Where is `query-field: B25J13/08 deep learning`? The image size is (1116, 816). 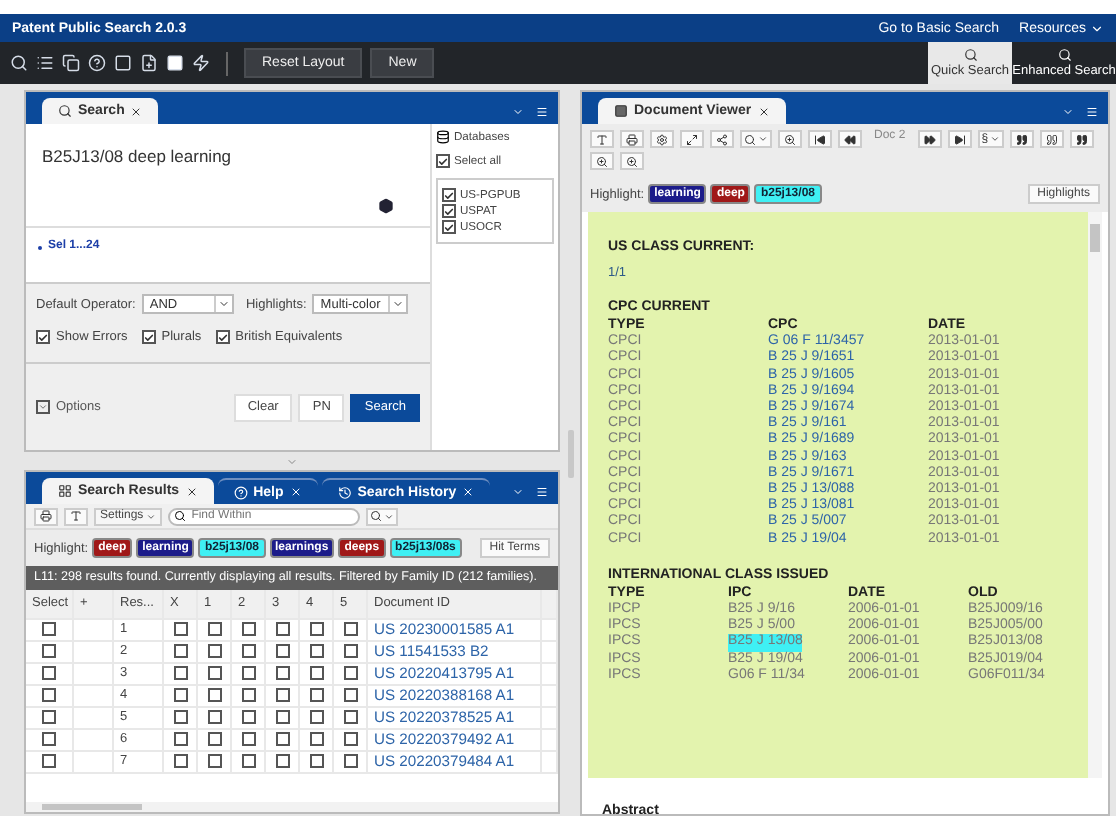 query-field: B25J13/08 deep learning is located at coordinates (228, 176).